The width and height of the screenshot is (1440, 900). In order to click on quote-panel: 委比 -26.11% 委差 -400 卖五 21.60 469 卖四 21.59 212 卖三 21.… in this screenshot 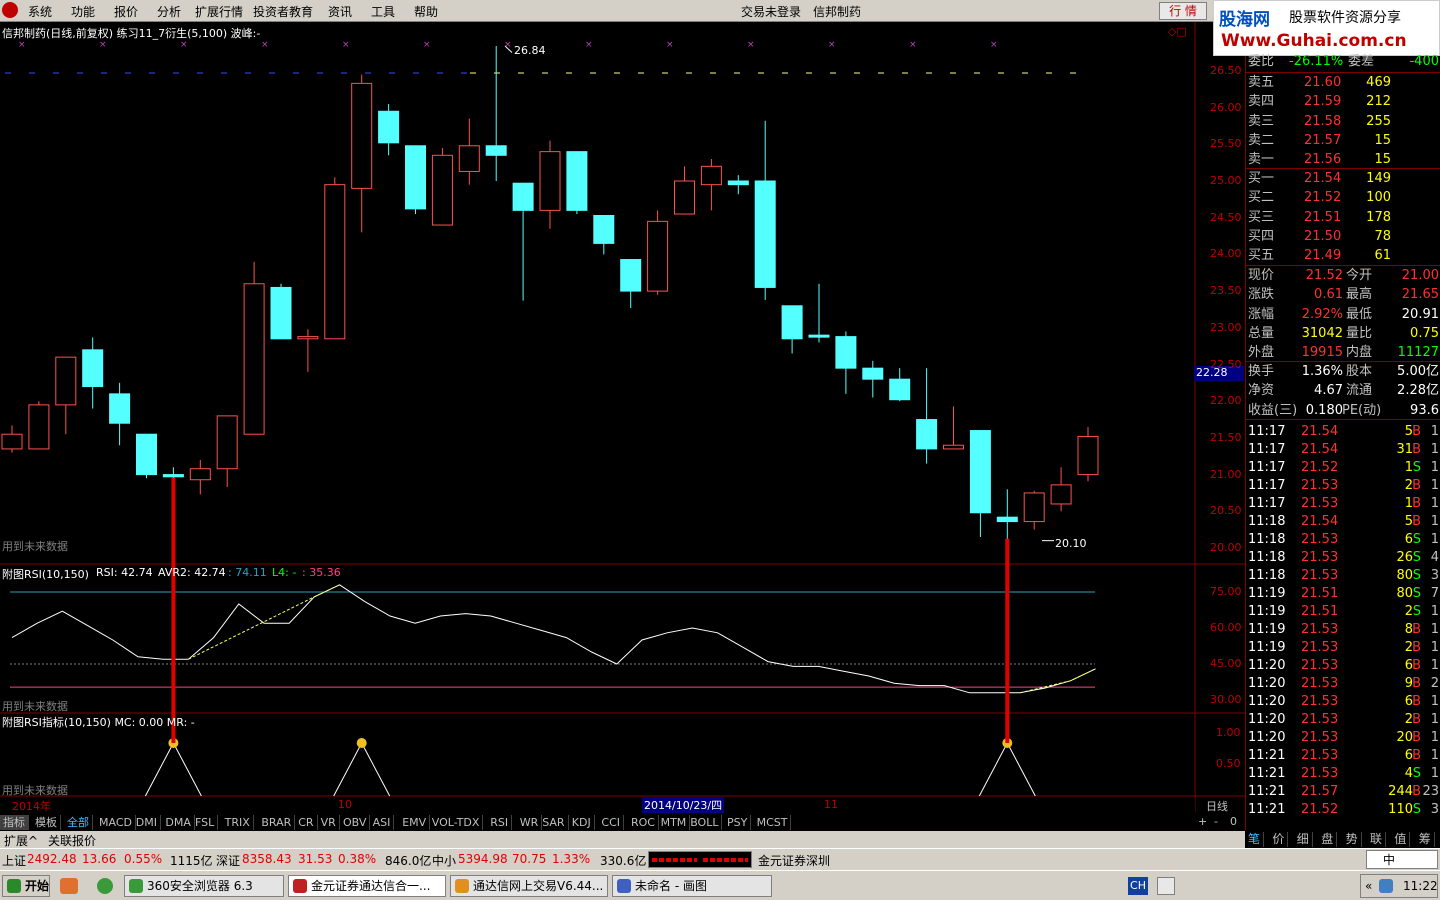, I will do `click(1342, 442)`.